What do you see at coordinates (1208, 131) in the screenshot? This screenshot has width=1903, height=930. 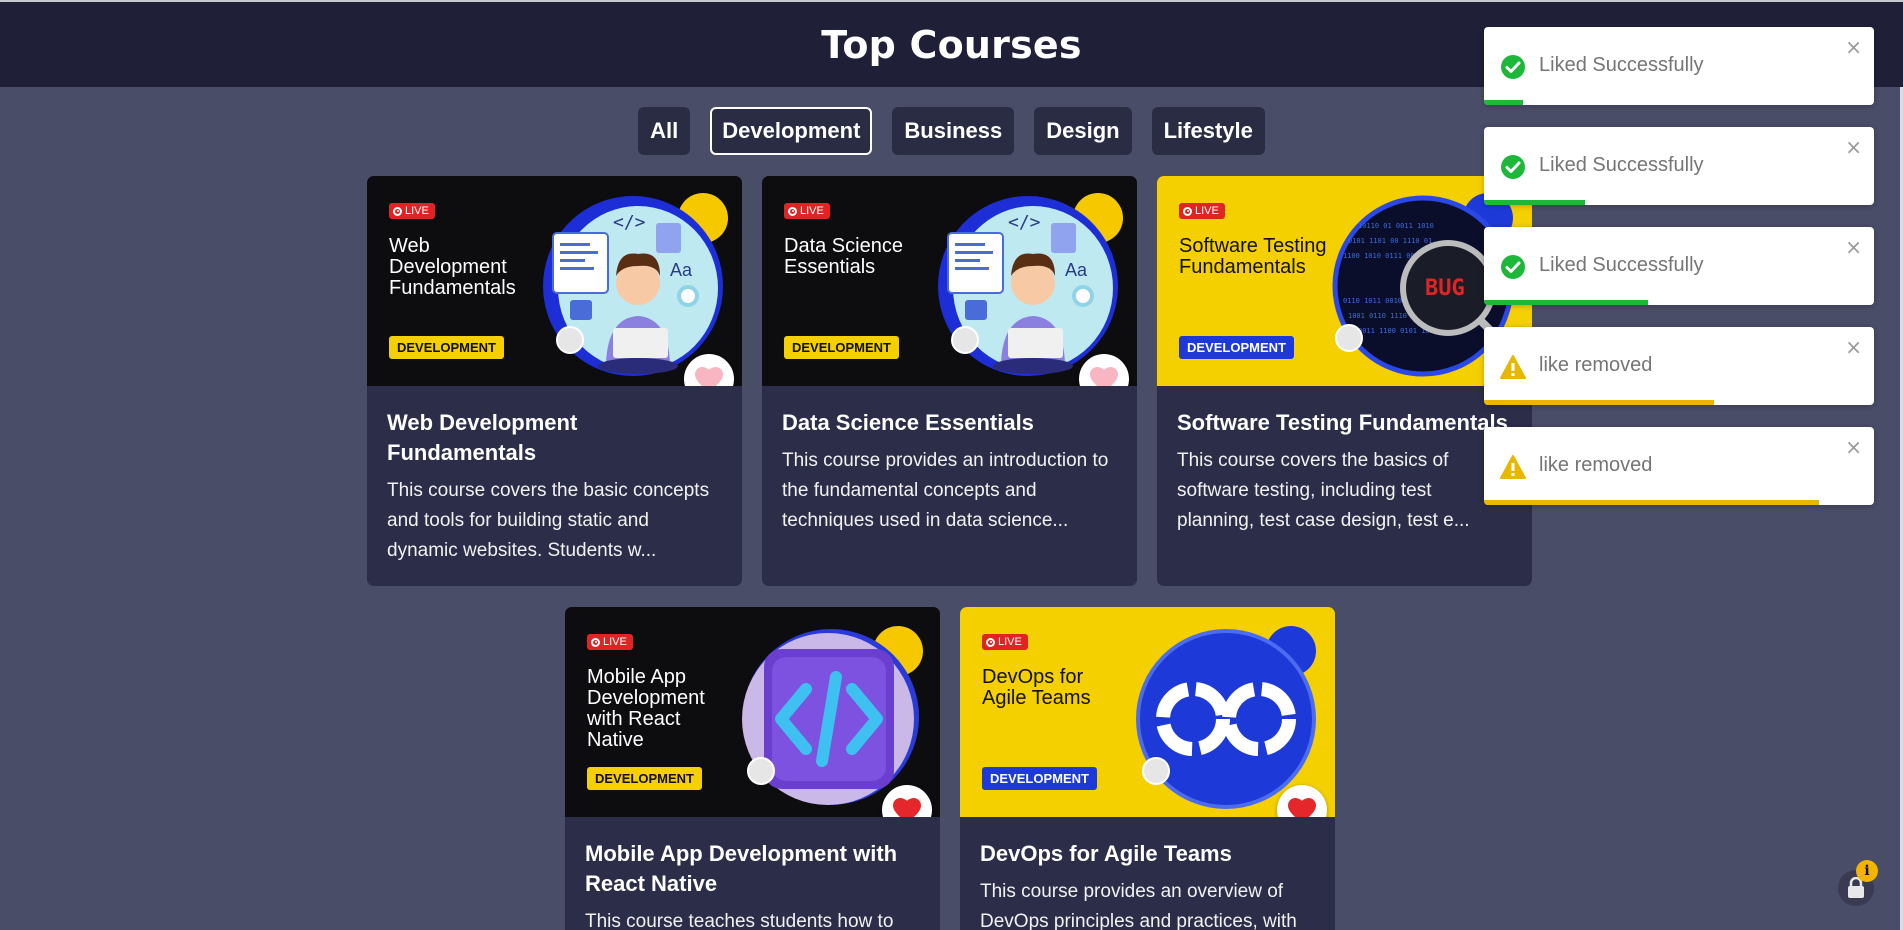 I see `filter-lifestyle-button: Lifestyle` at bounding box center [1208, 131].